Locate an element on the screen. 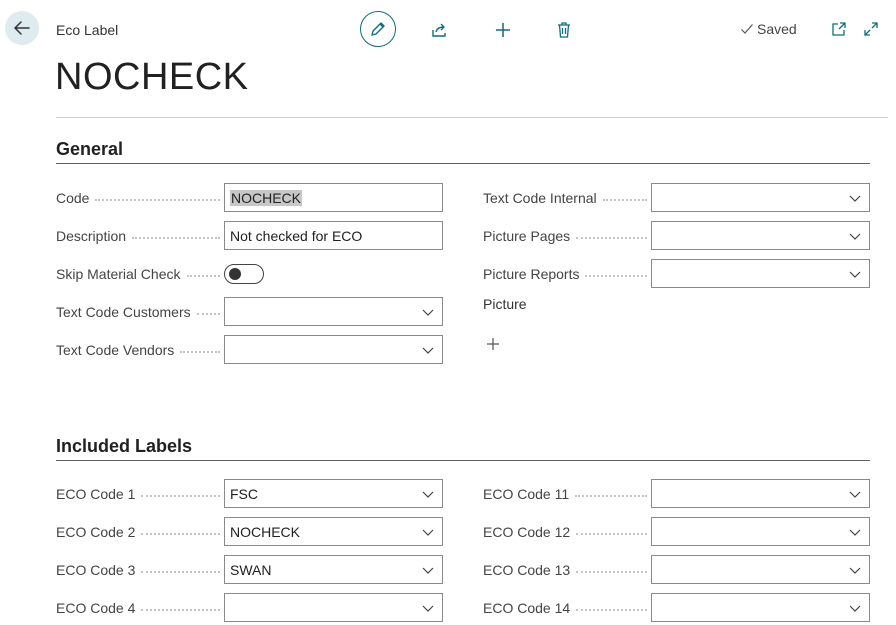 The height and width of the screenshot is (625, 896). eco-code-12-label-text: ECO Code 12 is located at coordinates (527, 532).